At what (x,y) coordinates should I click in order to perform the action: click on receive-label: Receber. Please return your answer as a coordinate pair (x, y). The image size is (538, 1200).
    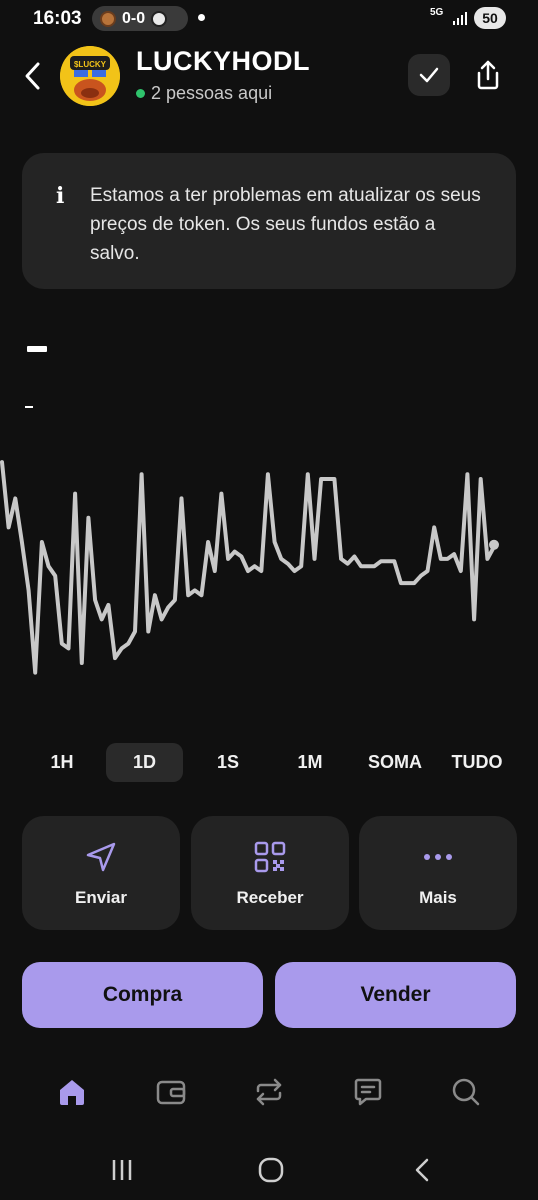
    Looking at the image, I should click on (270, 897).